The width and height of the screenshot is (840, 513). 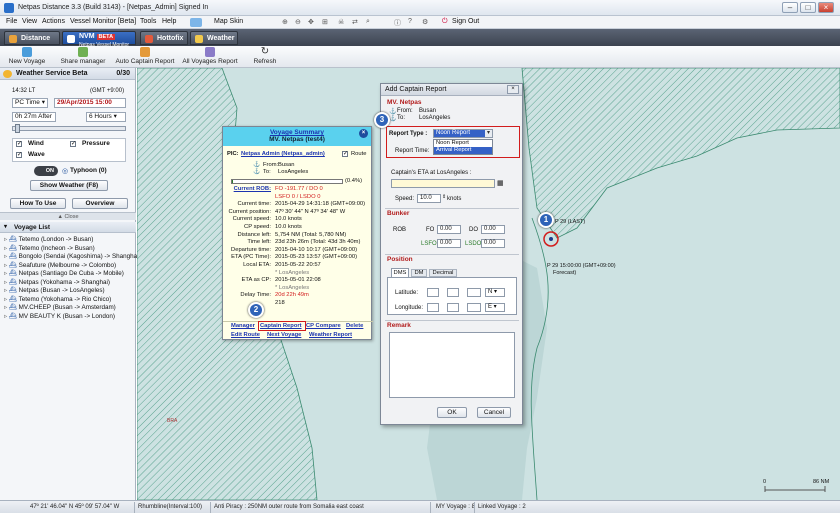 What do you see at coordinates (210, 56) in the screenshot?
I see `all-voyages-report-button: All Voyages Report` at bounding box center [210, 56].